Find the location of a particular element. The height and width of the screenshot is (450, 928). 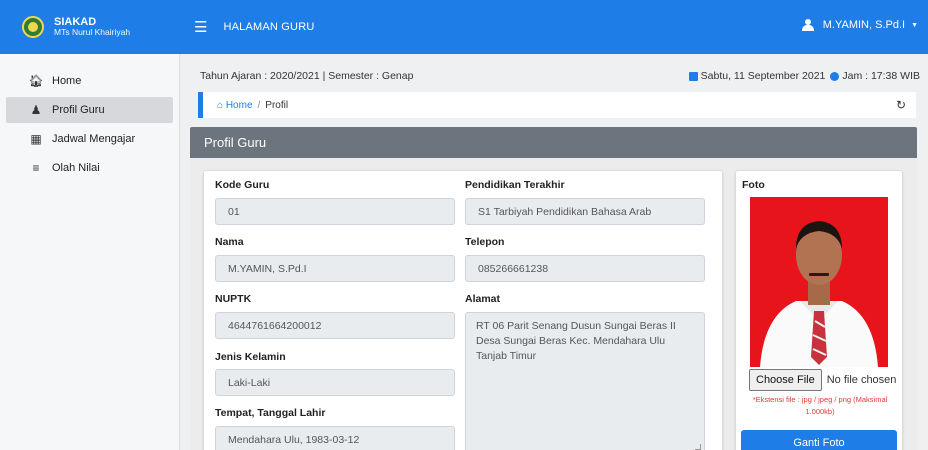

sidebar-item-home: 🏠︎ Home is located at coordinates (89, 81).